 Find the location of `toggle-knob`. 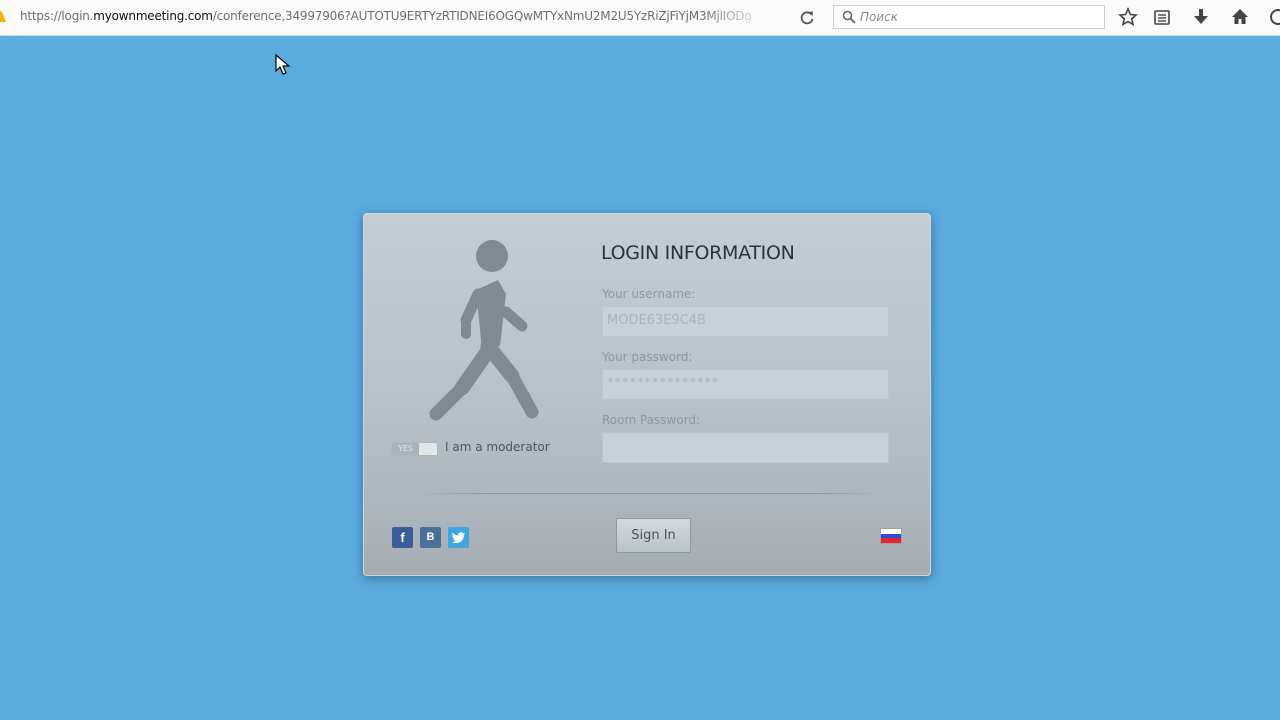

toggle-knob is located at coordinates (428, 449).